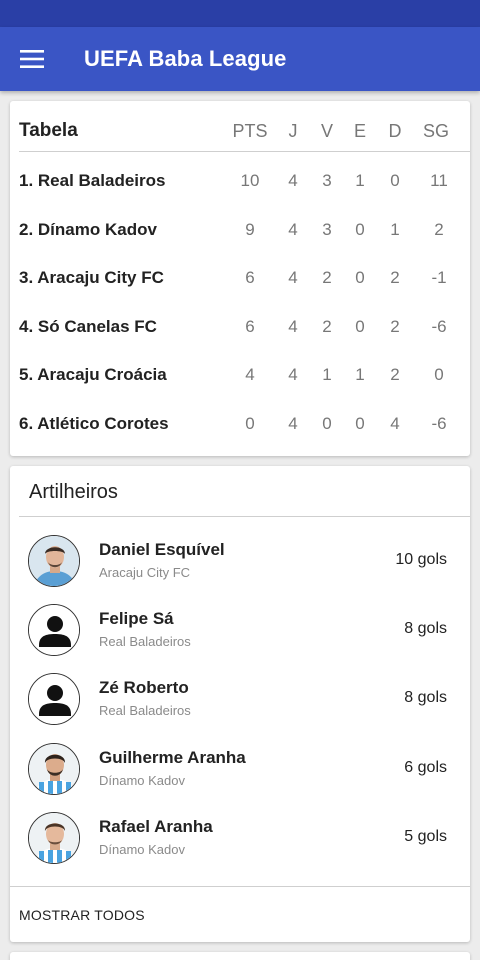 This screenshot has width=480, height=960. I want to click on scorers-title: Artilheiros, so click(73, 492).